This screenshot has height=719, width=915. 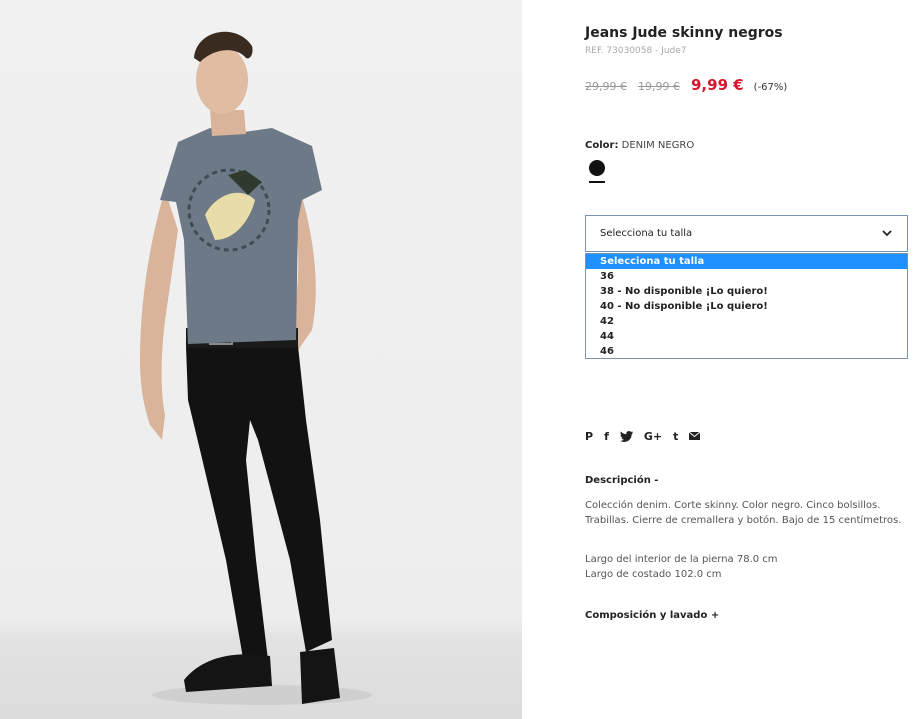 I want to click on description-heading: Descripción -, so click(x=621, y=480).